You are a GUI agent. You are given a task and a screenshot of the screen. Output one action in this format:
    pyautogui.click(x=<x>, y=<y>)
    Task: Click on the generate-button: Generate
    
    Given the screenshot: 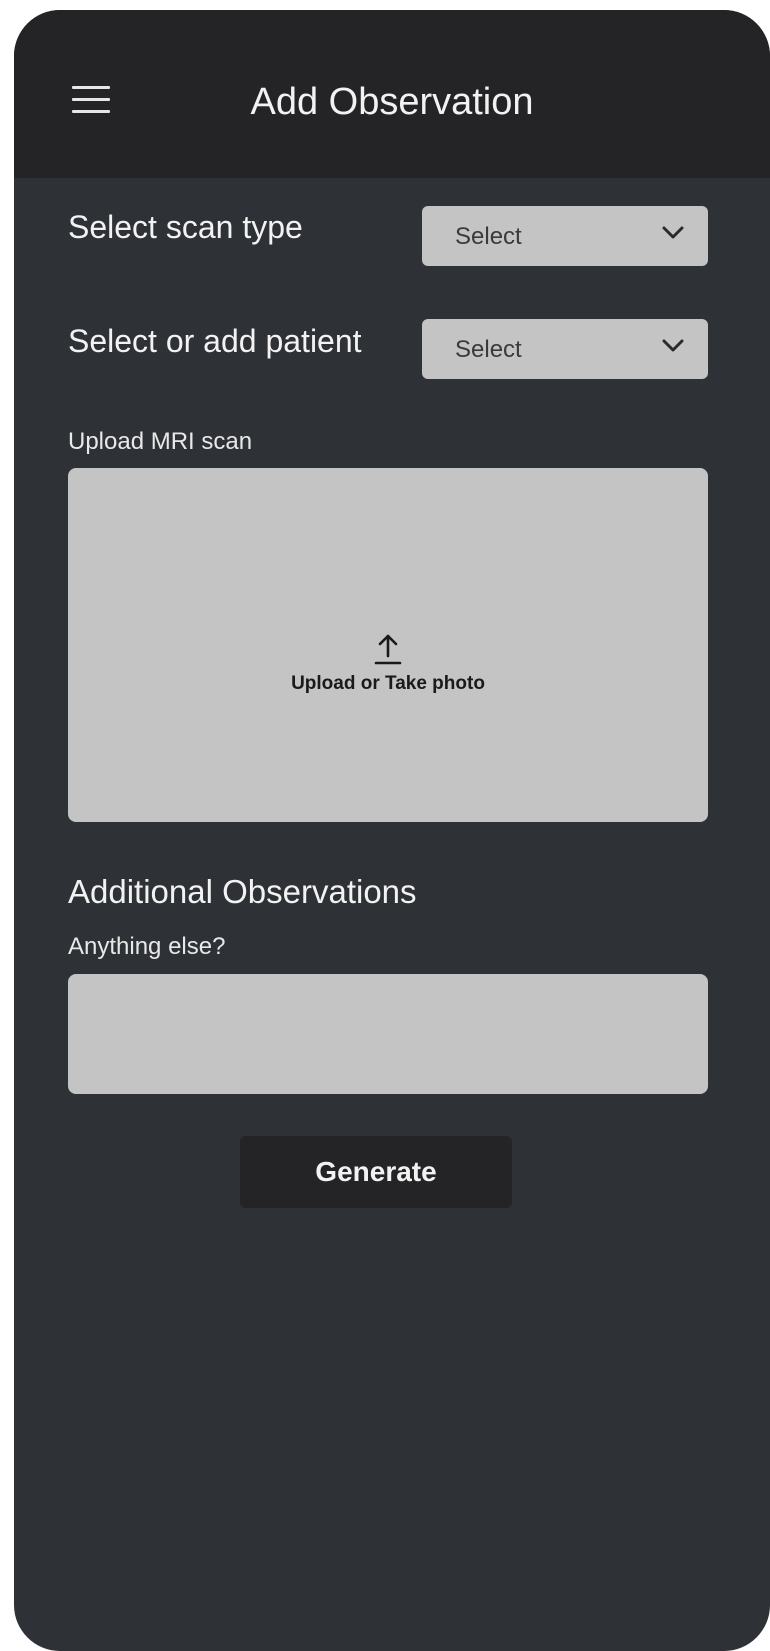 What is the action you would take?
    pyautogui.click(x=376, y=1172)
    